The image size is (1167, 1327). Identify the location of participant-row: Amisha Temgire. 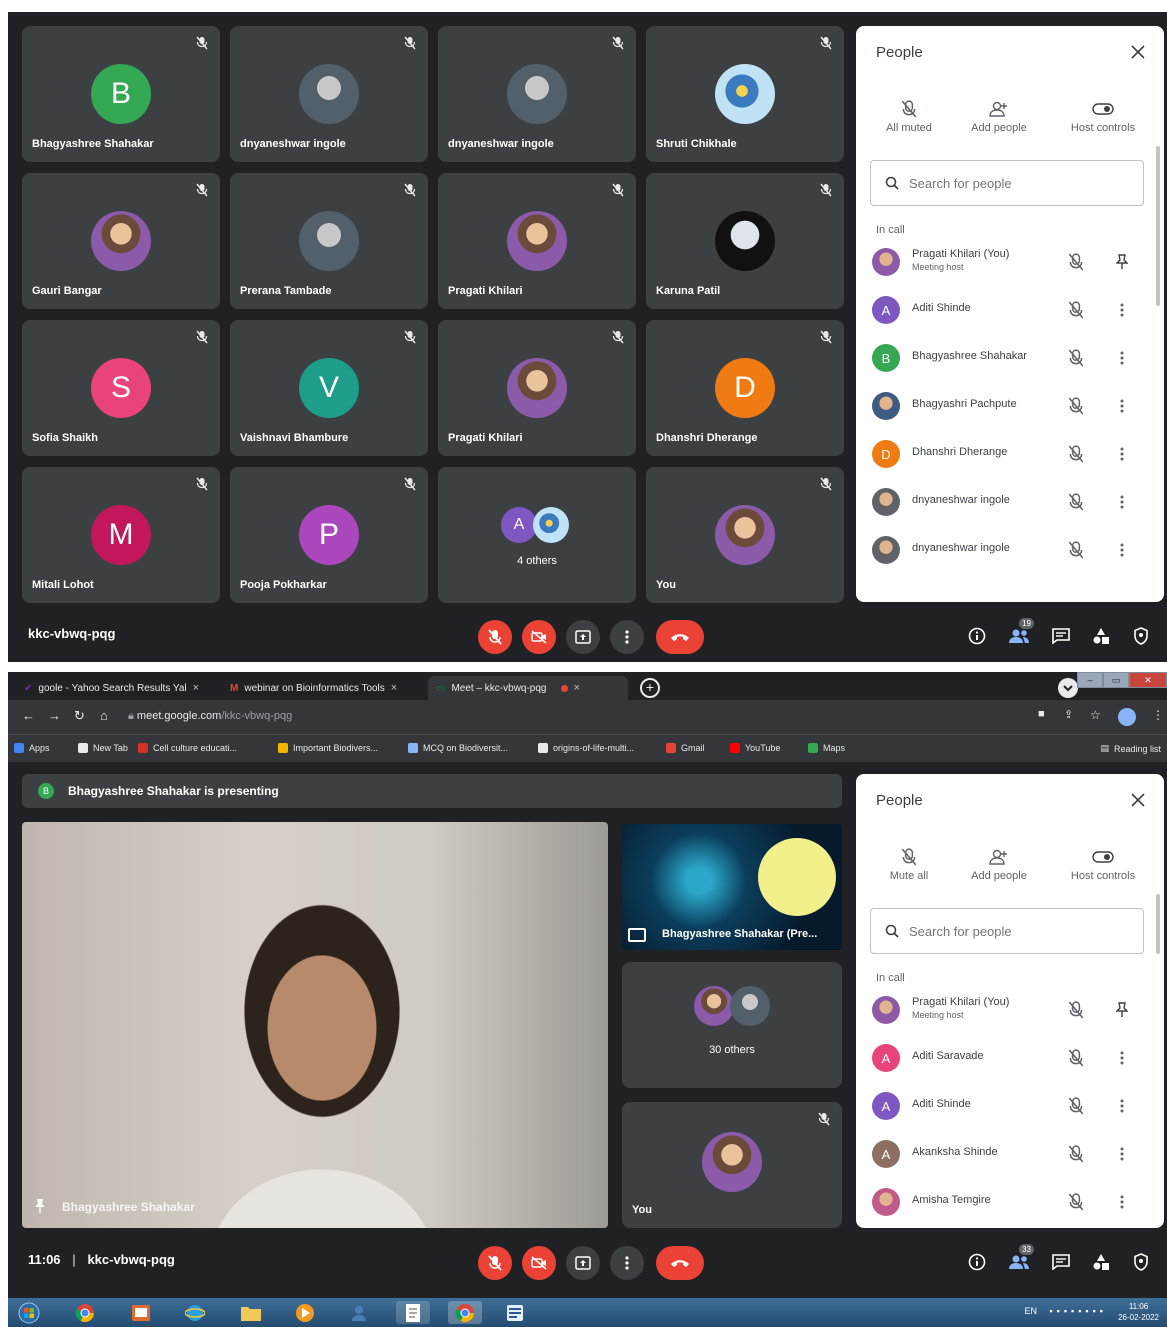
(1012, 1202).